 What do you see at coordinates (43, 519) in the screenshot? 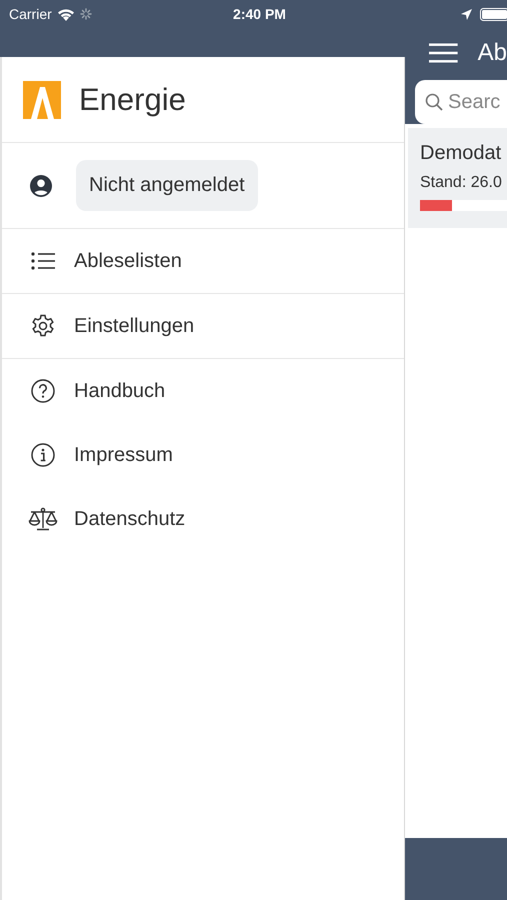
I see `scale-icon` at bounding box center [43, 519].